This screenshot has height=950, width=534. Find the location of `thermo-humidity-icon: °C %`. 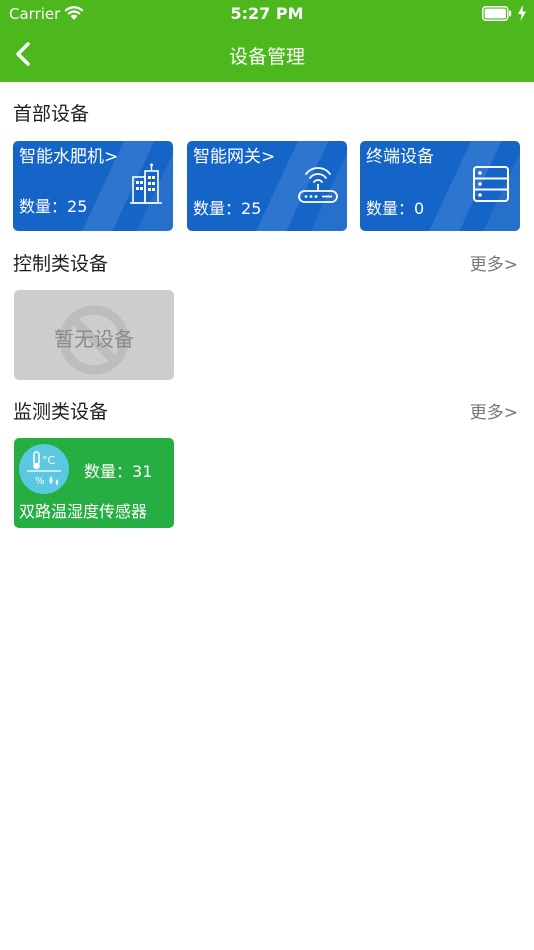

thermo-humidity-icon: °C % is located at coordinates (44, 469).